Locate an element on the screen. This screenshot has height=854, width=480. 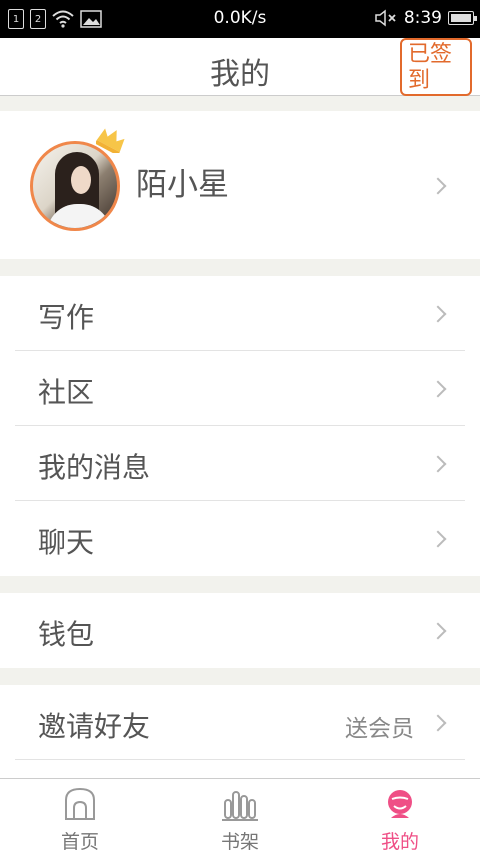
tab-bookshelf: 书架 is located at coordinates (240, 816).